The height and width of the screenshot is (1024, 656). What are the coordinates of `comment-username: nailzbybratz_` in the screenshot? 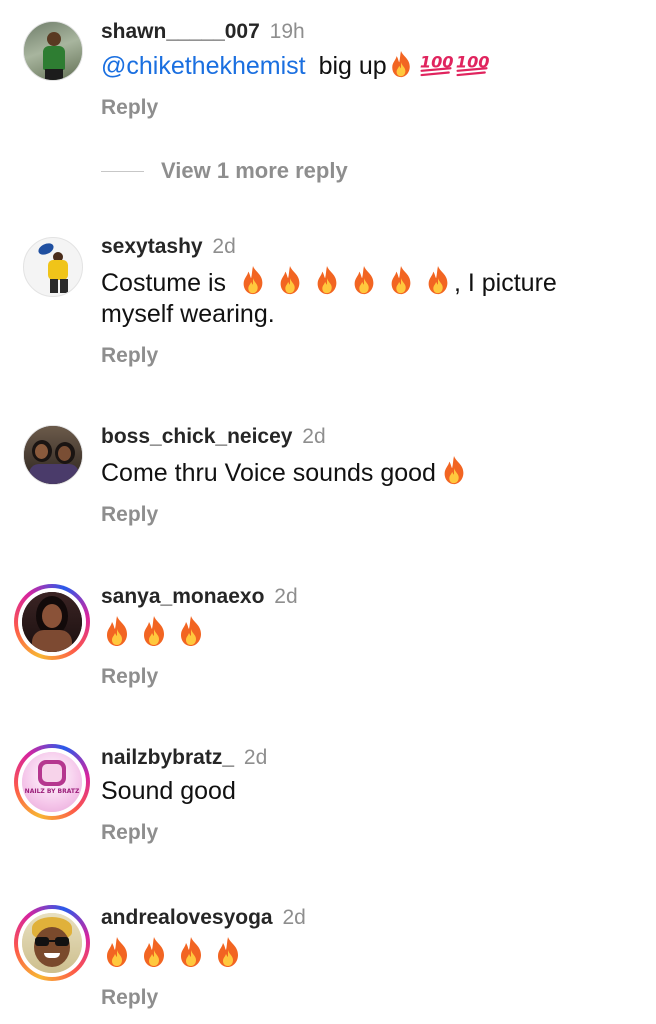 It's located at (167, 757).